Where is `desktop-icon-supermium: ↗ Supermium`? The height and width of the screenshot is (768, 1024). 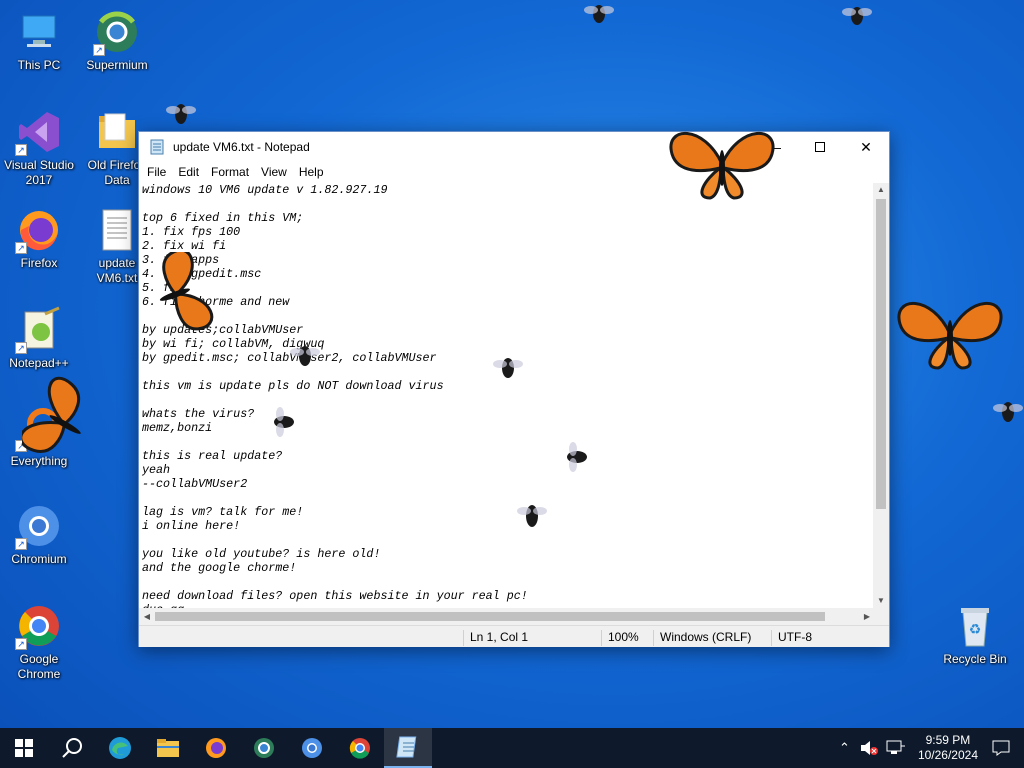 desktop-icon-supermium: ↗ Supermium is located at coordinates (117, 40).